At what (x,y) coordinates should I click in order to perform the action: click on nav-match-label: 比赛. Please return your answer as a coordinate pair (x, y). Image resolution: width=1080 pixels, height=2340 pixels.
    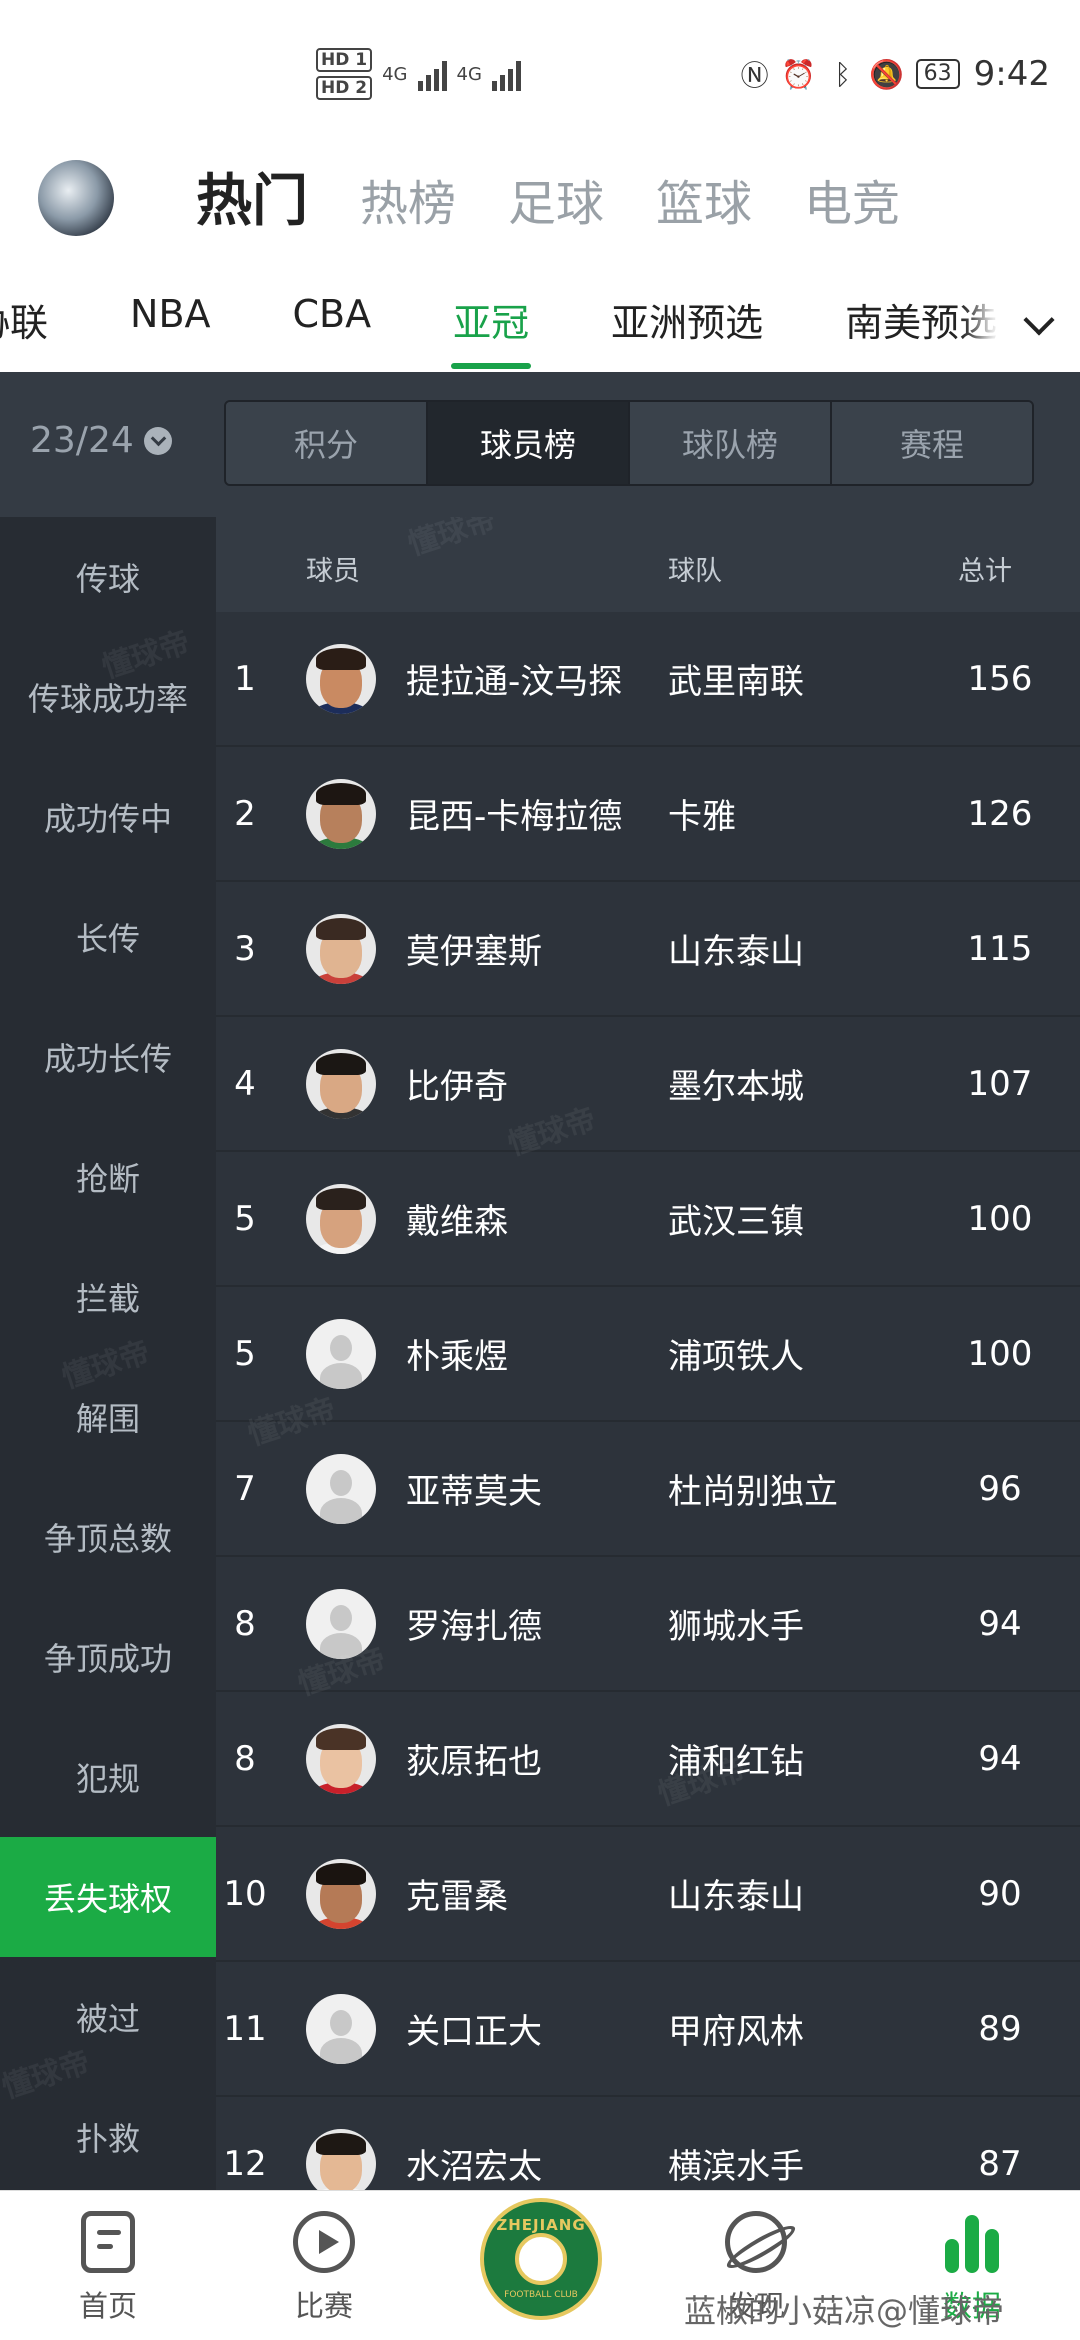
    Looking at the image, I should click on (323, 2306).